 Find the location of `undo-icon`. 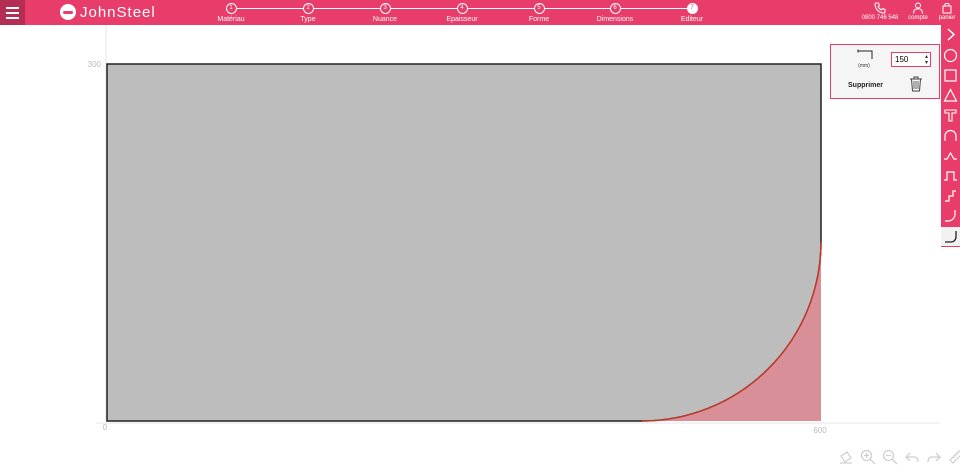

undo-icon is located at coordinates (912, 457).